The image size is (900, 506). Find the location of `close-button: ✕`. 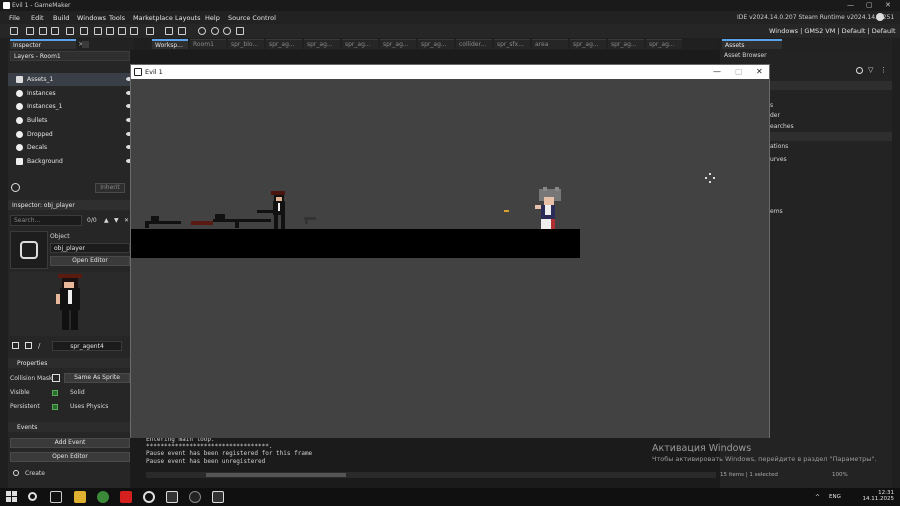

close-button: ✕ is located at coordinates (888, 5).